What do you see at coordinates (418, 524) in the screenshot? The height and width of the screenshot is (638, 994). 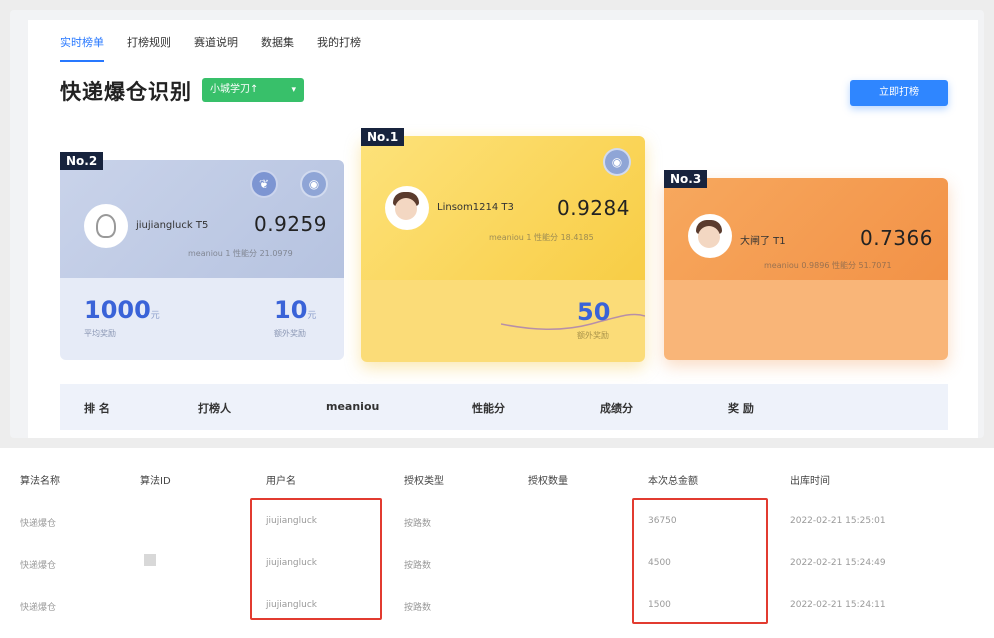 I see `row1-type: 按路数` at bounding box center [418, 524].